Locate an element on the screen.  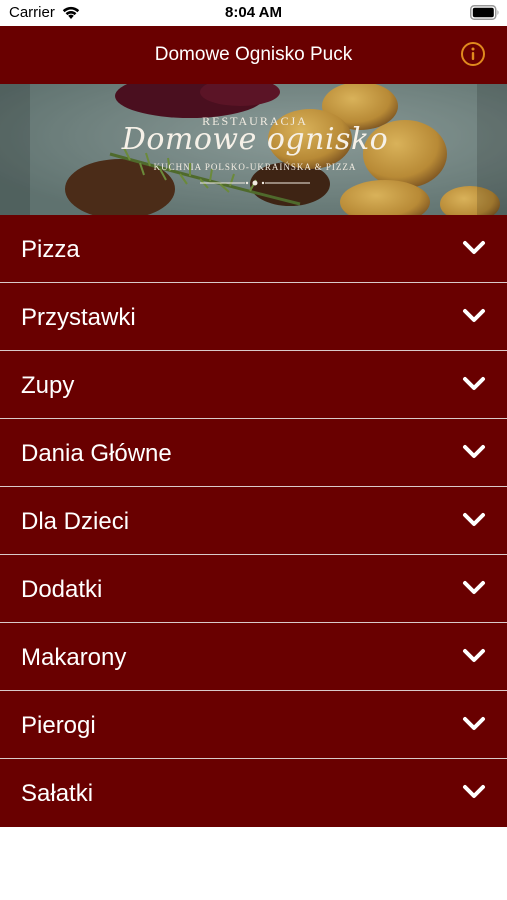
menu-category-label: Dodatki is located at coordinates (62, 589).